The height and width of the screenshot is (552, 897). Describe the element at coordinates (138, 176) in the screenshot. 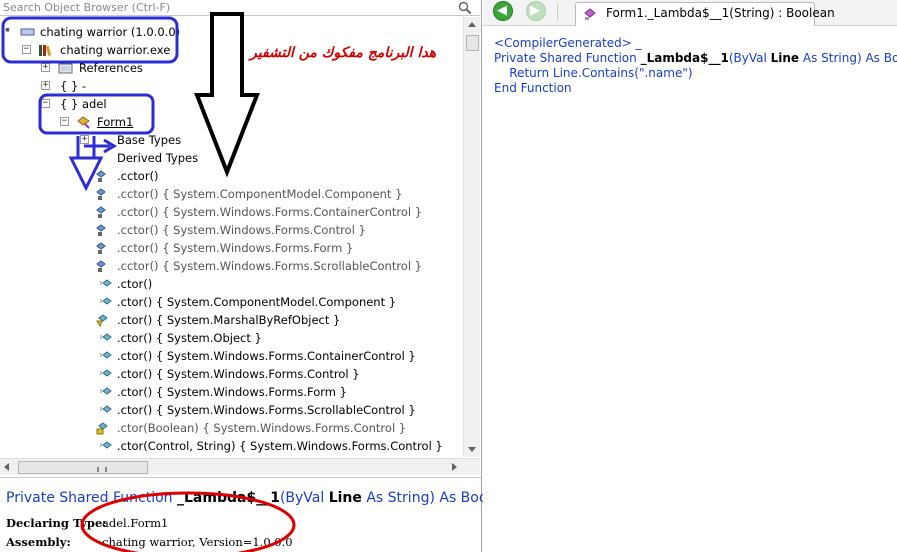

I see `tree-node-label: .cctor()` at that location.